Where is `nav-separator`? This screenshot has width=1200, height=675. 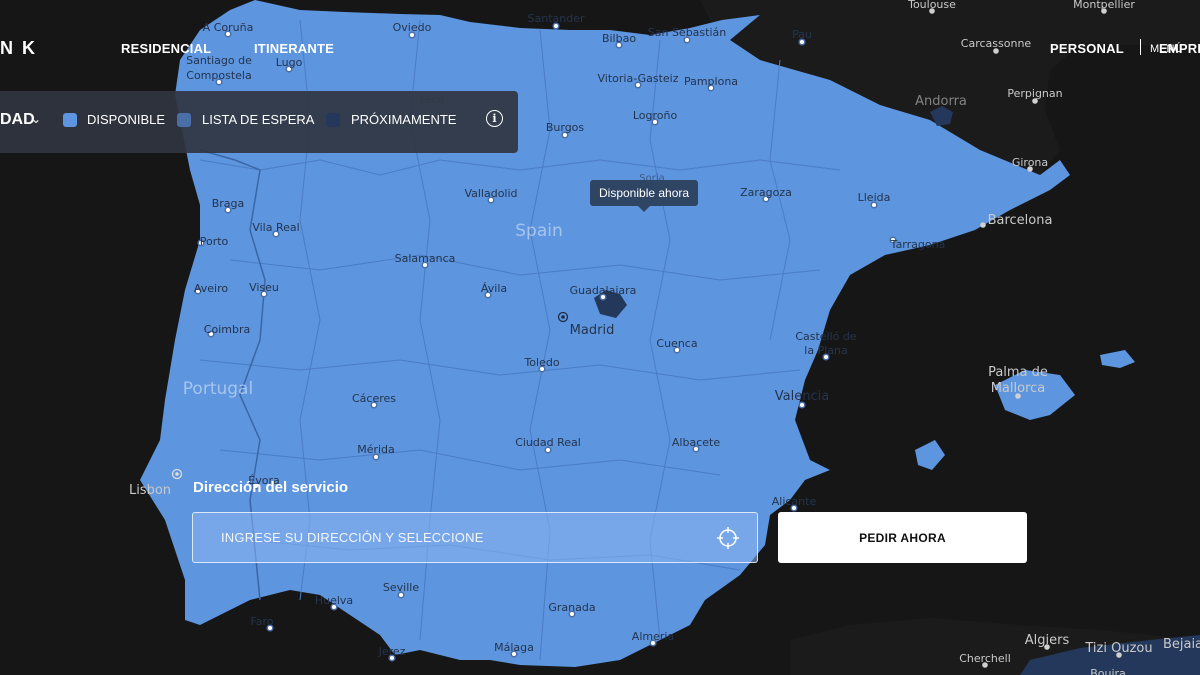
nav-separator is located at coordinates (1140, 47).